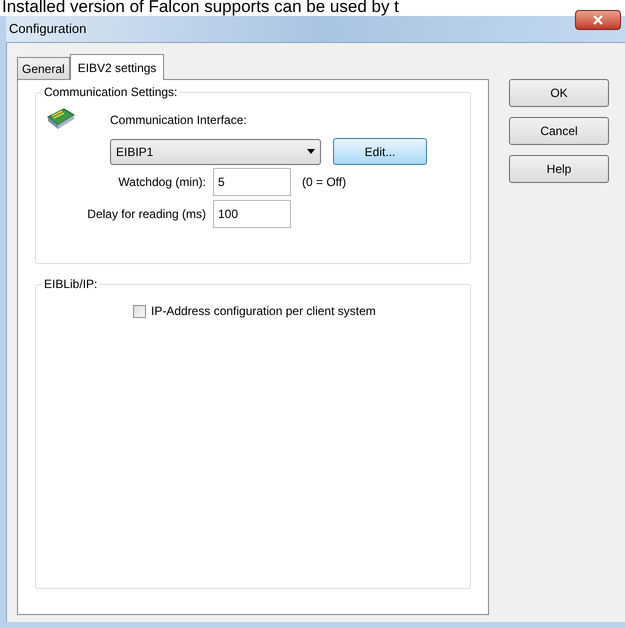 This screenshot has height=628, width=625. I want to click on window-title: Configuration, so click(47, 29).